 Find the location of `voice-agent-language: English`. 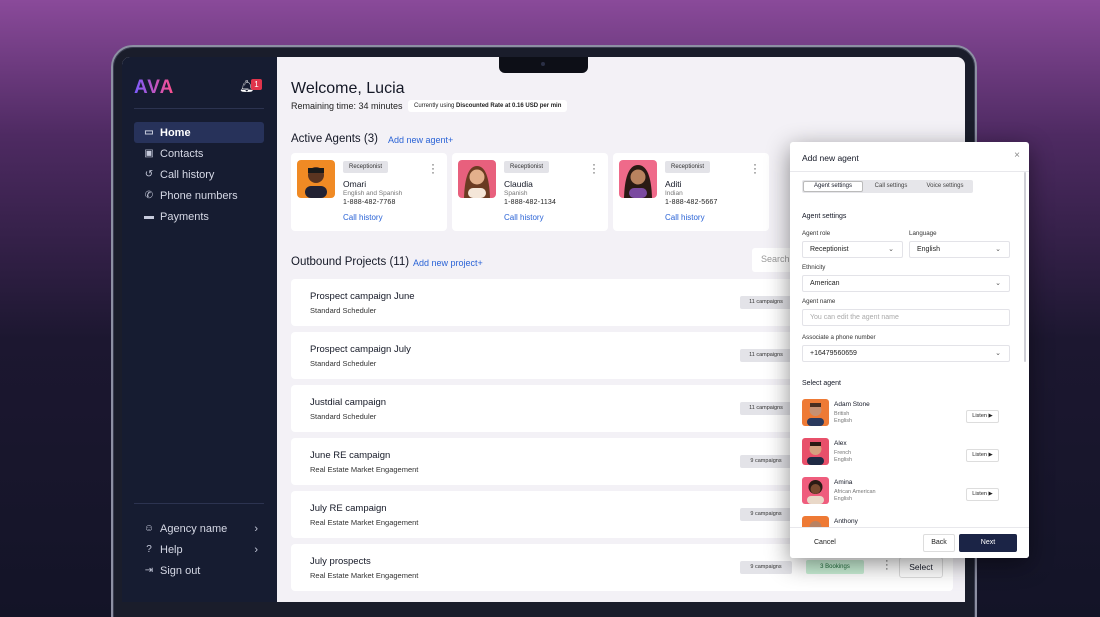

voice-agent-language: English is located at coordinates (843, 499).